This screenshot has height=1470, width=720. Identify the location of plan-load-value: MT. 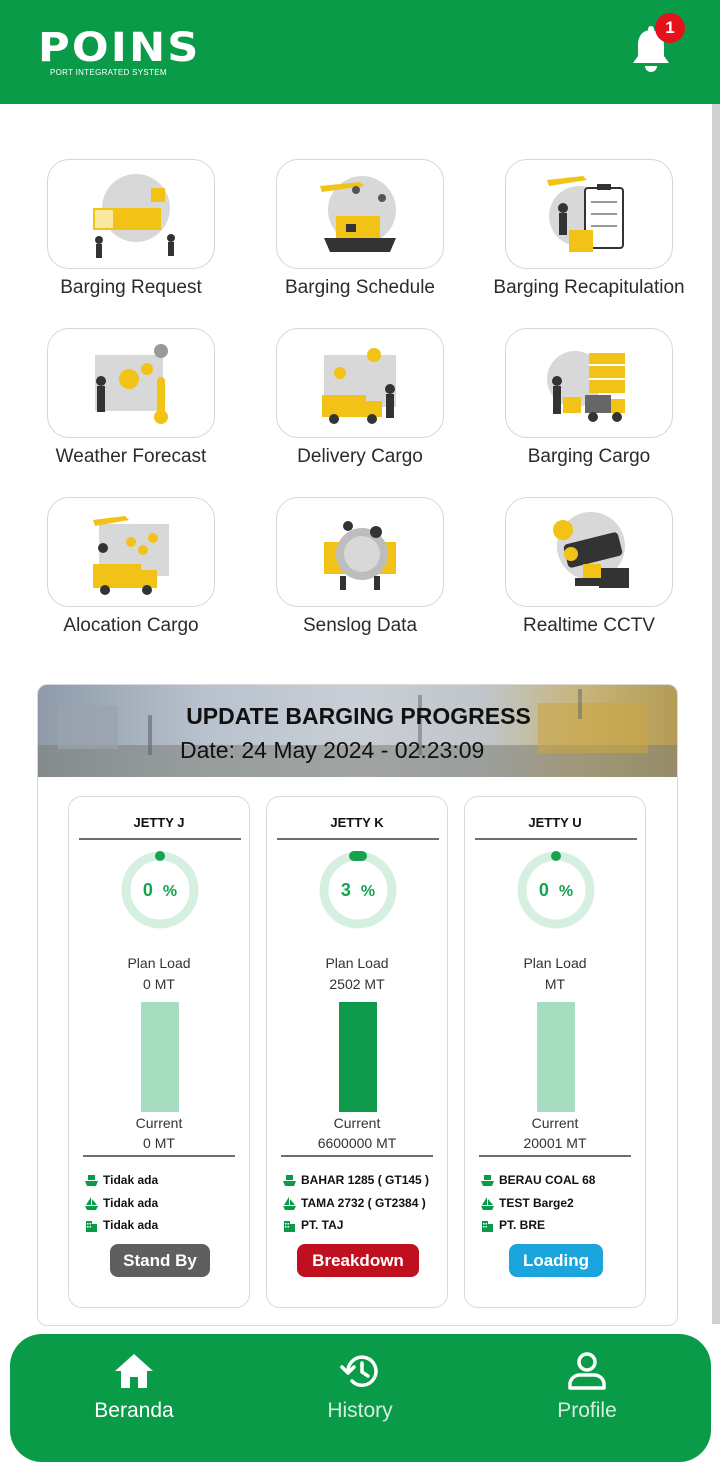
(555, 984).